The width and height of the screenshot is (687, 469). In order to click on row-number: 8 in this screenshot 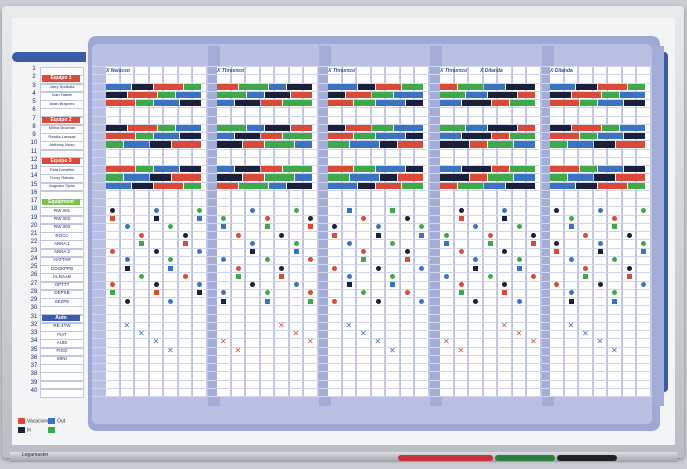, I will do `click(34, 126)`.